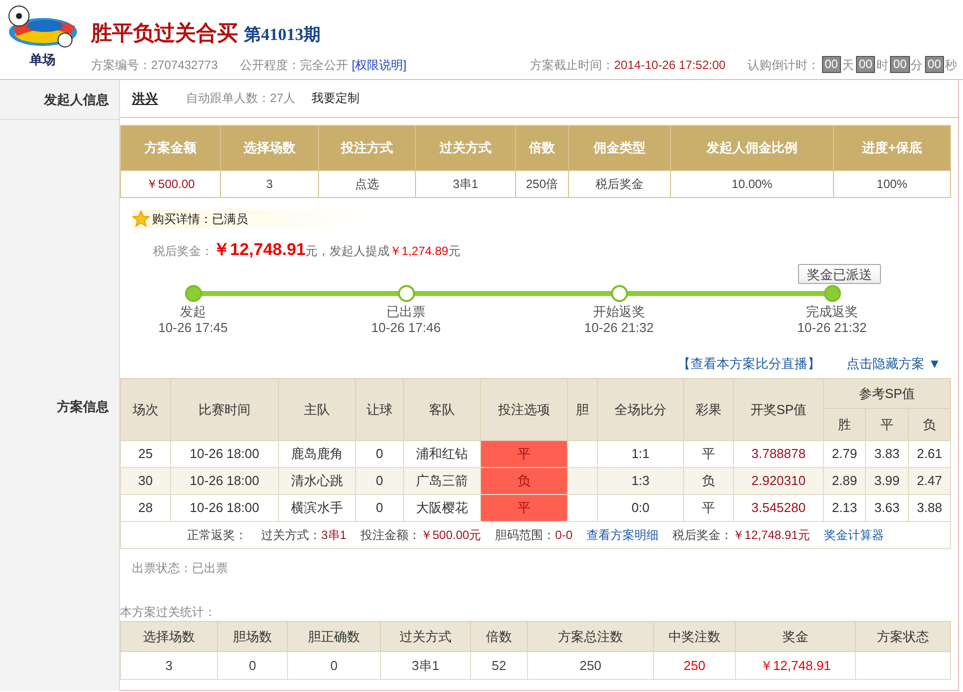 The width and height of the screenshot is (963, 692). What do you see at coordinates (779, 508) in the screenshot?
I see `table-cell: 3.545280` at bounding box center [779, 508].